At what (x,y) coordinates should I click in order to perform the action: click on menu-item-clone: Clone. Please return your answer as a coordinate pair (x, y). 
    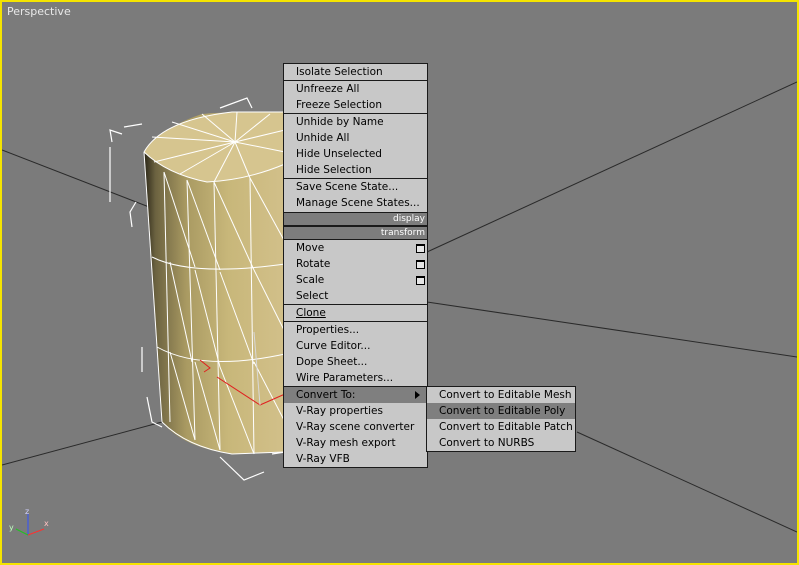
    Looking at the image, I should click on (355, 313).